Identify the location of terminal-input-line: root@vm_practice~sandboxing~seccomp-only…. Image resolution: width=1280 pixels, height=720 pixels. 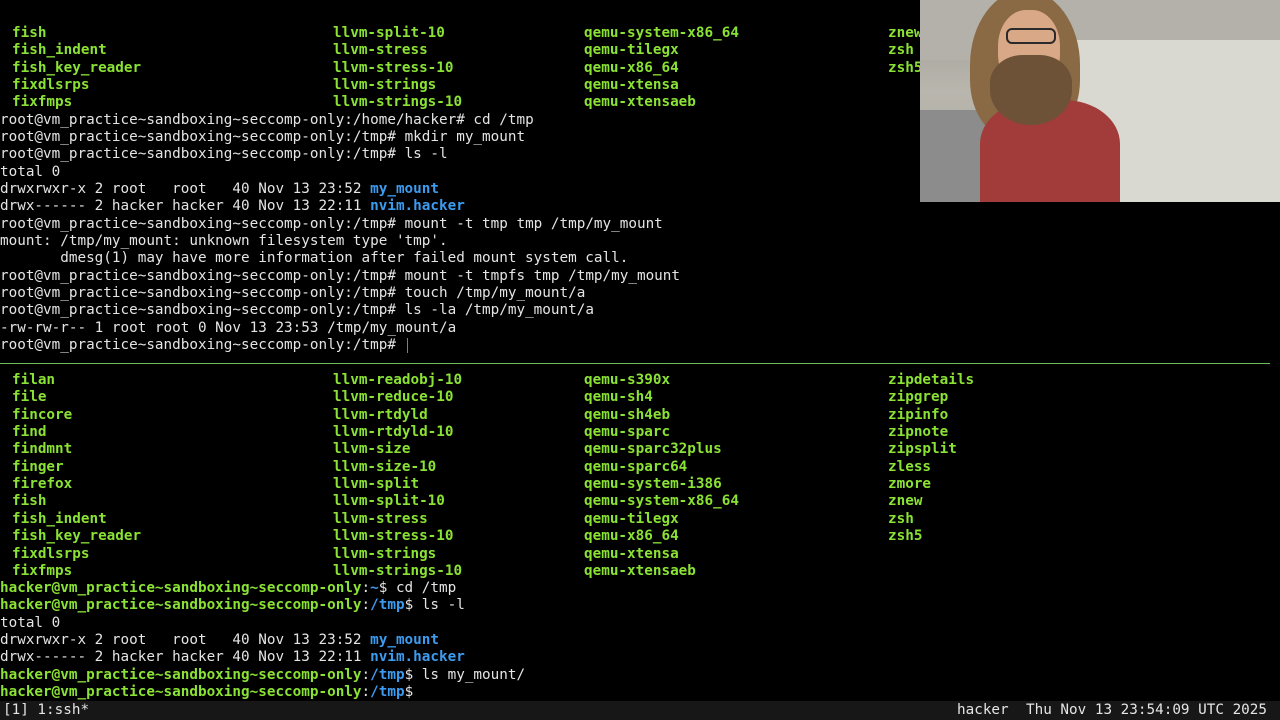
(204, 345).